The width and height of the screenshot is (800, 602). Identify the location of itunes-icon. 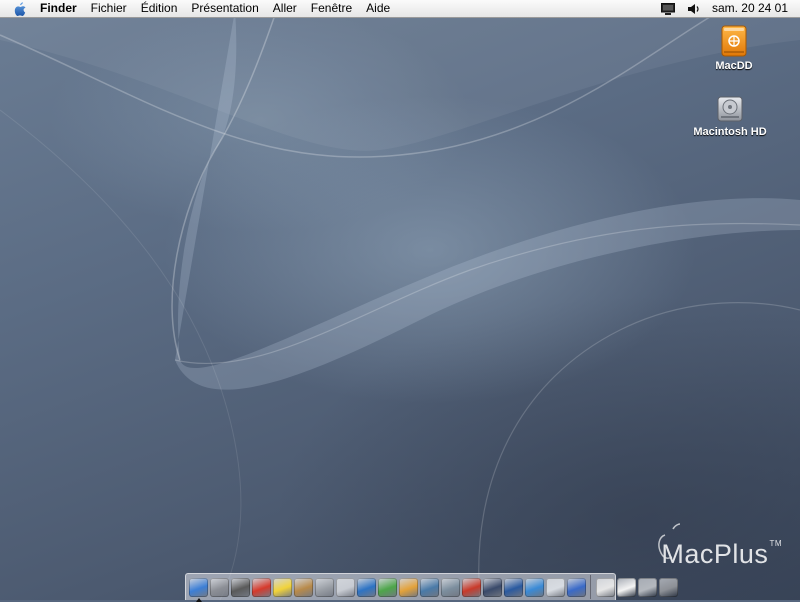
(387, 587).